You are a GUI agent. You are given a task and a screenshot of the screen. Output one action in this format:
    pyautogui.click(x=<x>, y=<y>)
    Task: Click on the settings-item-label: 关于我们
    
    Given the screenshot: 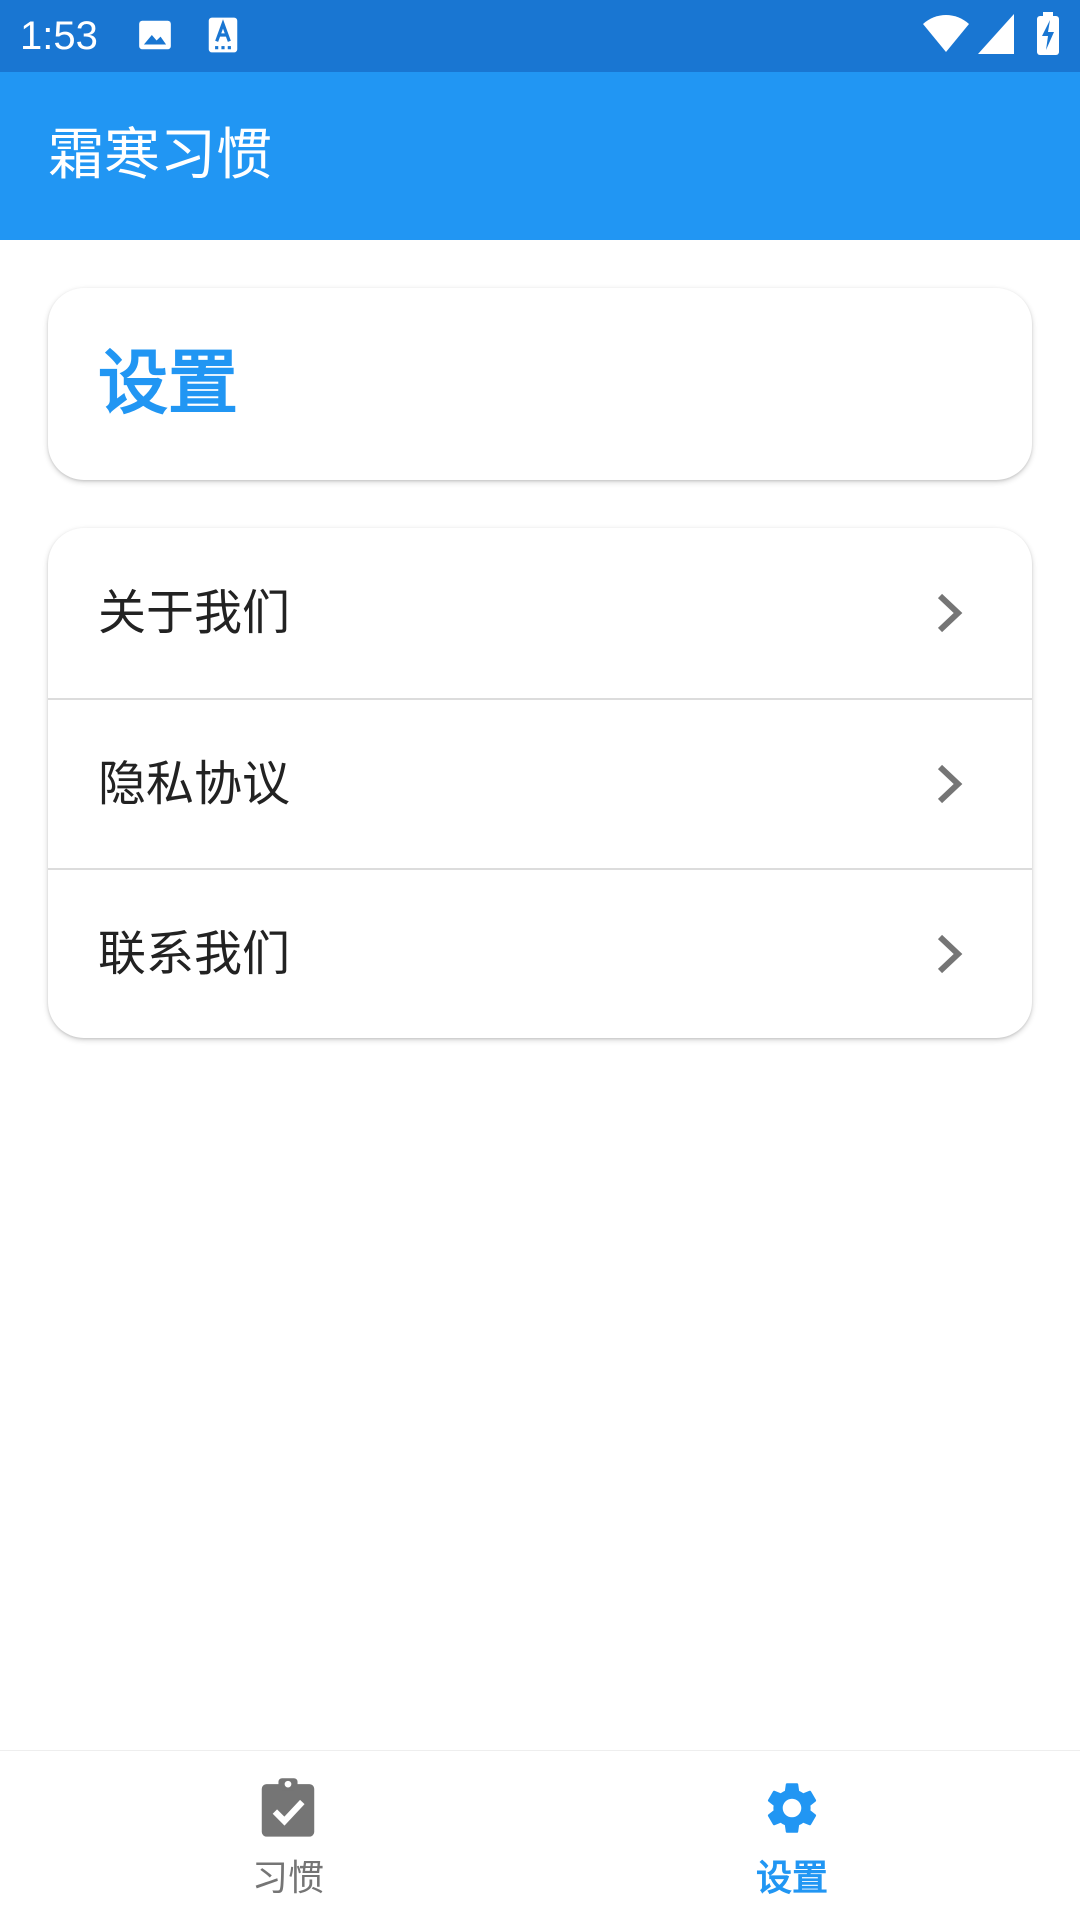 What is the action you would take?
    pyautogui.click(x=194, y=613)
    